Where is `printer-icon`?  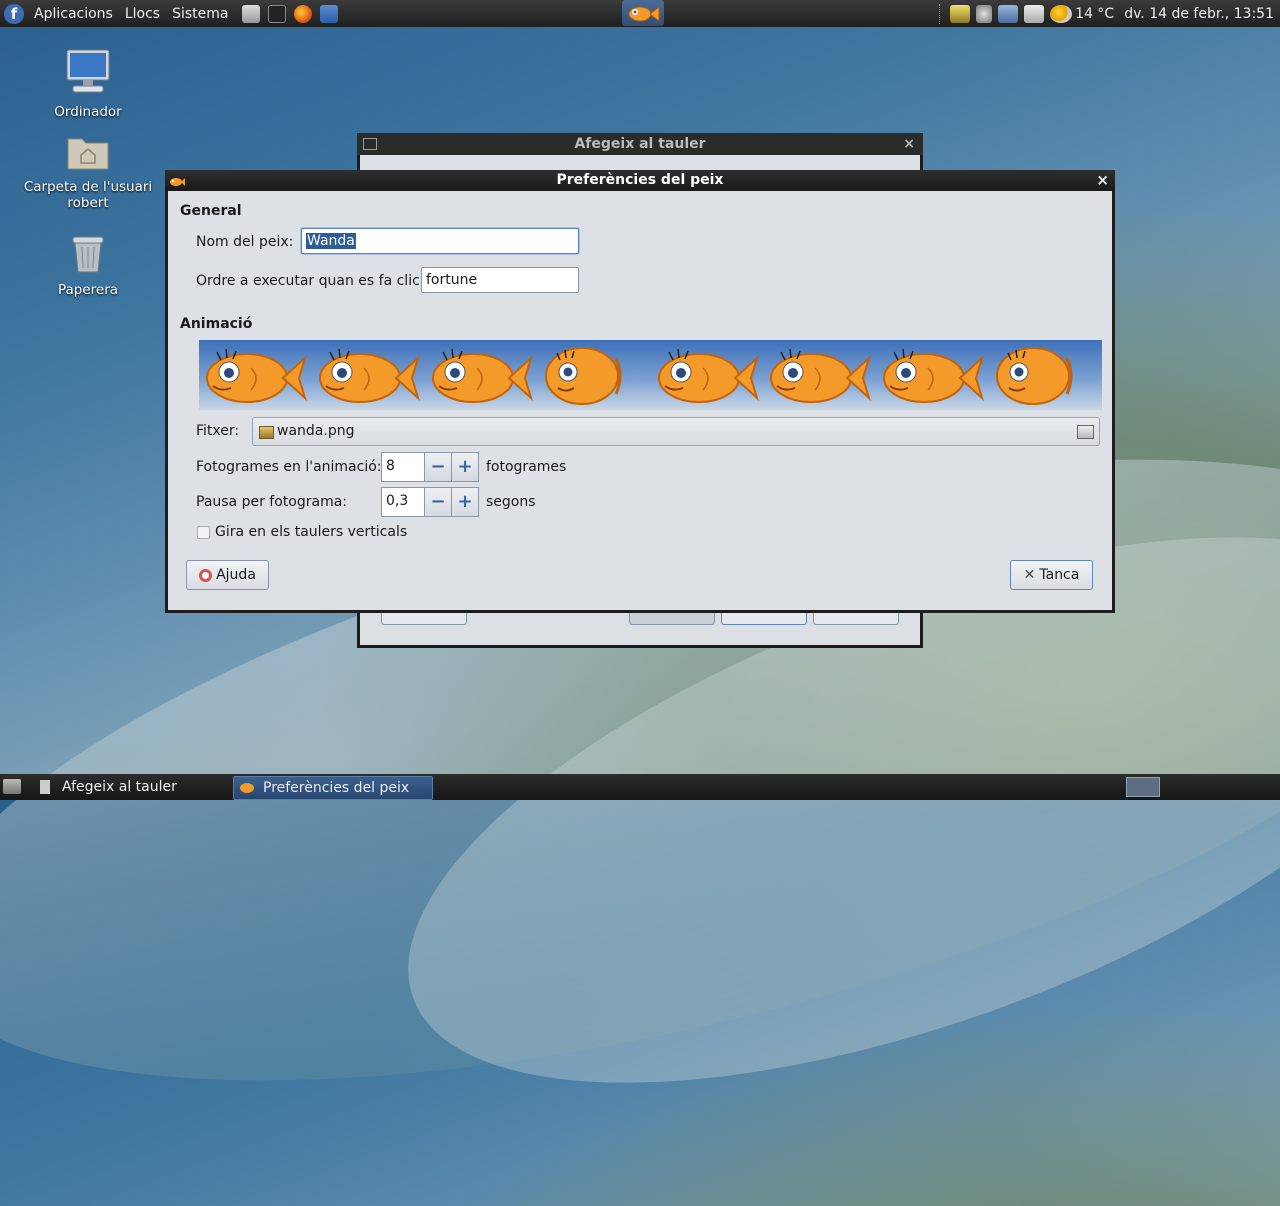
printer-icon is located at coordinates (1034, 13).